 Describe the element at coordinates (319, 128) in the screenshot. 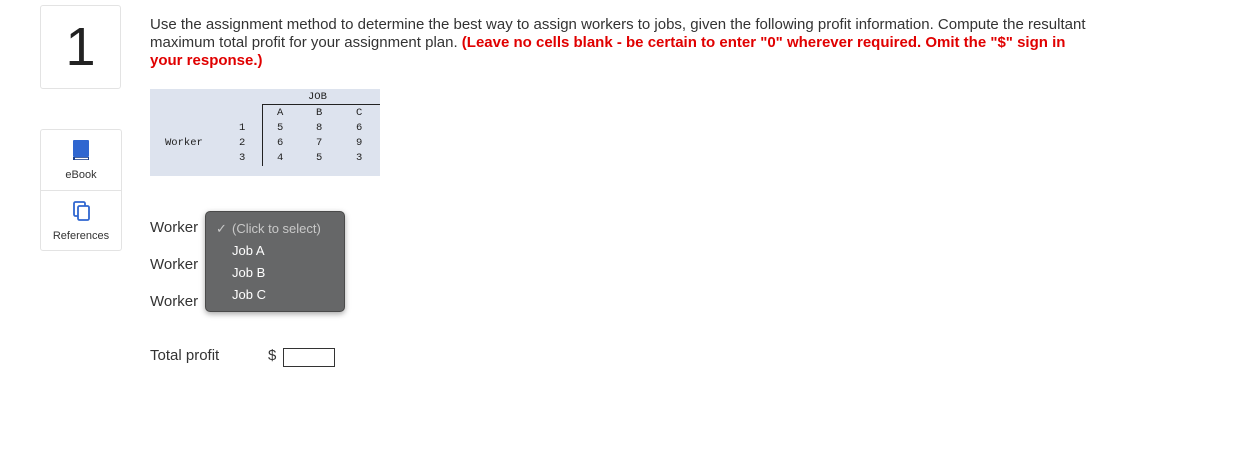

I see `table-cell: 8` at that location.